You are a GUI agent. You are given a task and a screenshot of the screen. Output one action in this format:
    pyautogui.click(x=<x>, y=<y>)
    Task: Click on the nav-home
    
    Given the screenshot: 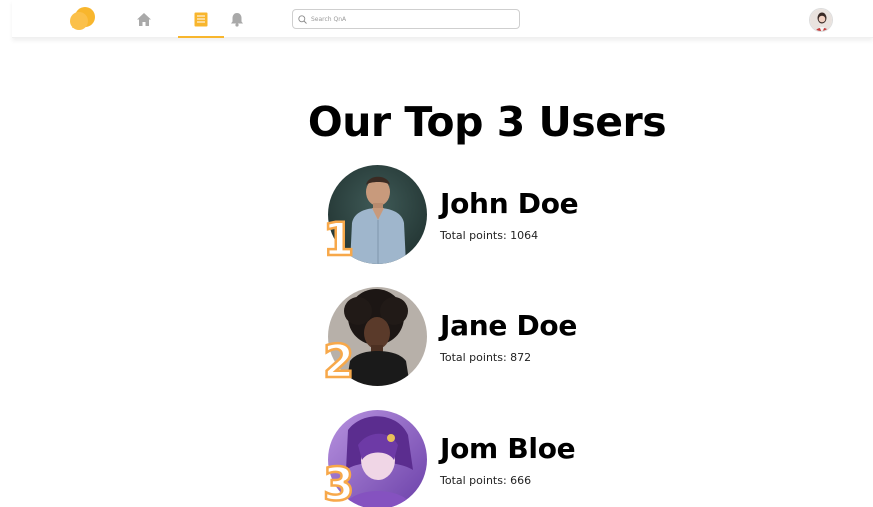 What is the action you would take?
    pyautogui.click(x=144, y=19)
    